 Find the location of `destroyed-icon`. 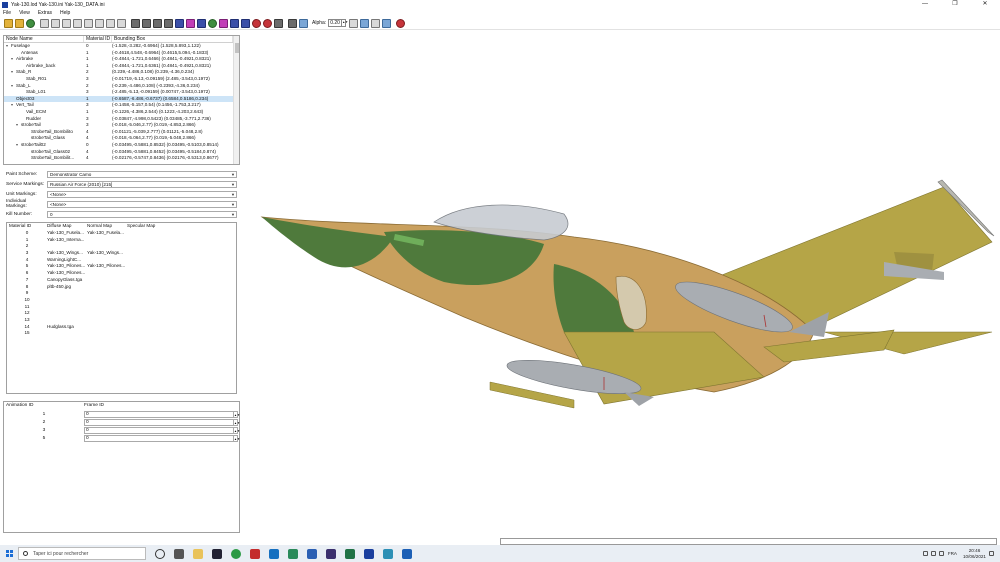

destroyed-icon is located at coordinates (267, 23).